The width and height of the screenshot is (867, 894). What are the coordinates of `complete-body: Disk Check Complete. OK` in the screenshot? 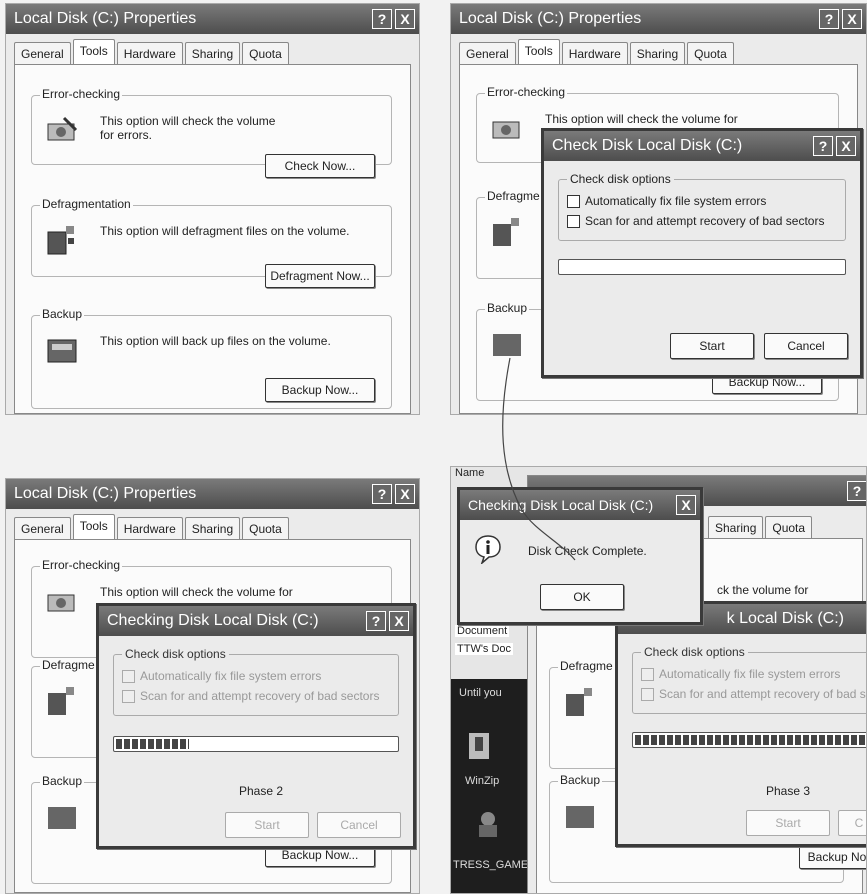 It's located at (580, 571).